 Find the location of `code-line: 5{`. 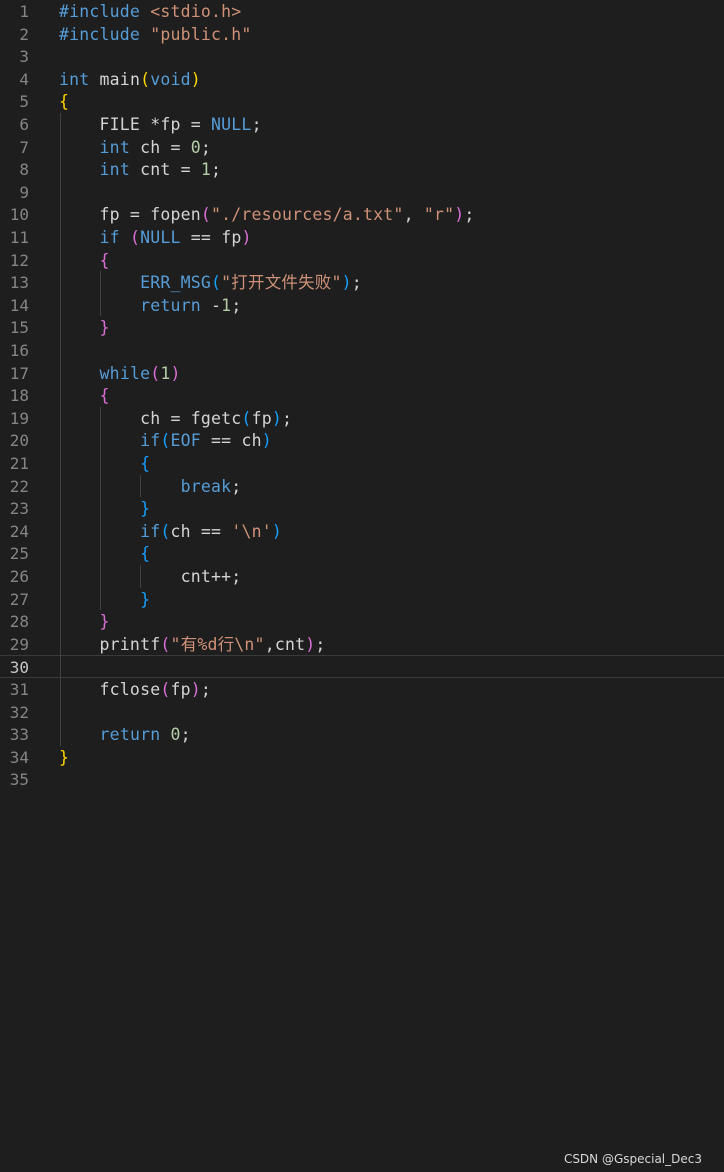

code-line: 5{ is located at coordinates (362, 101).